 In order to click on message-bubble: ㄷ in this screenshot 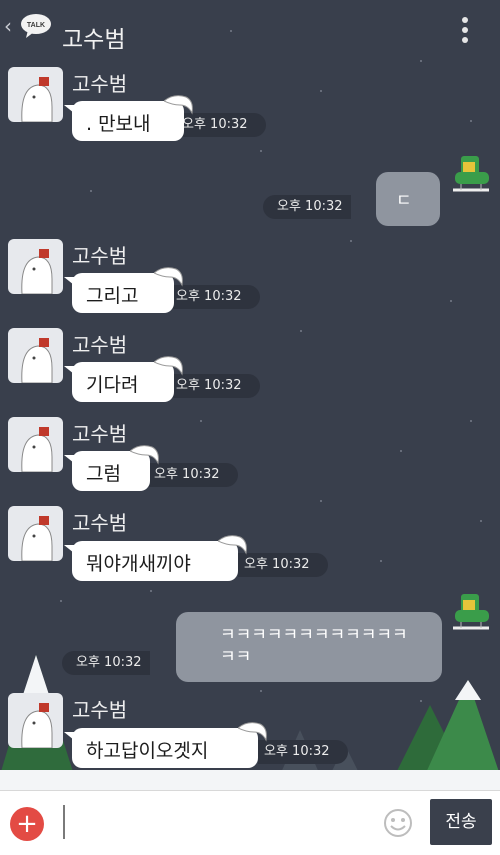, I will do `click(408, 199)`.